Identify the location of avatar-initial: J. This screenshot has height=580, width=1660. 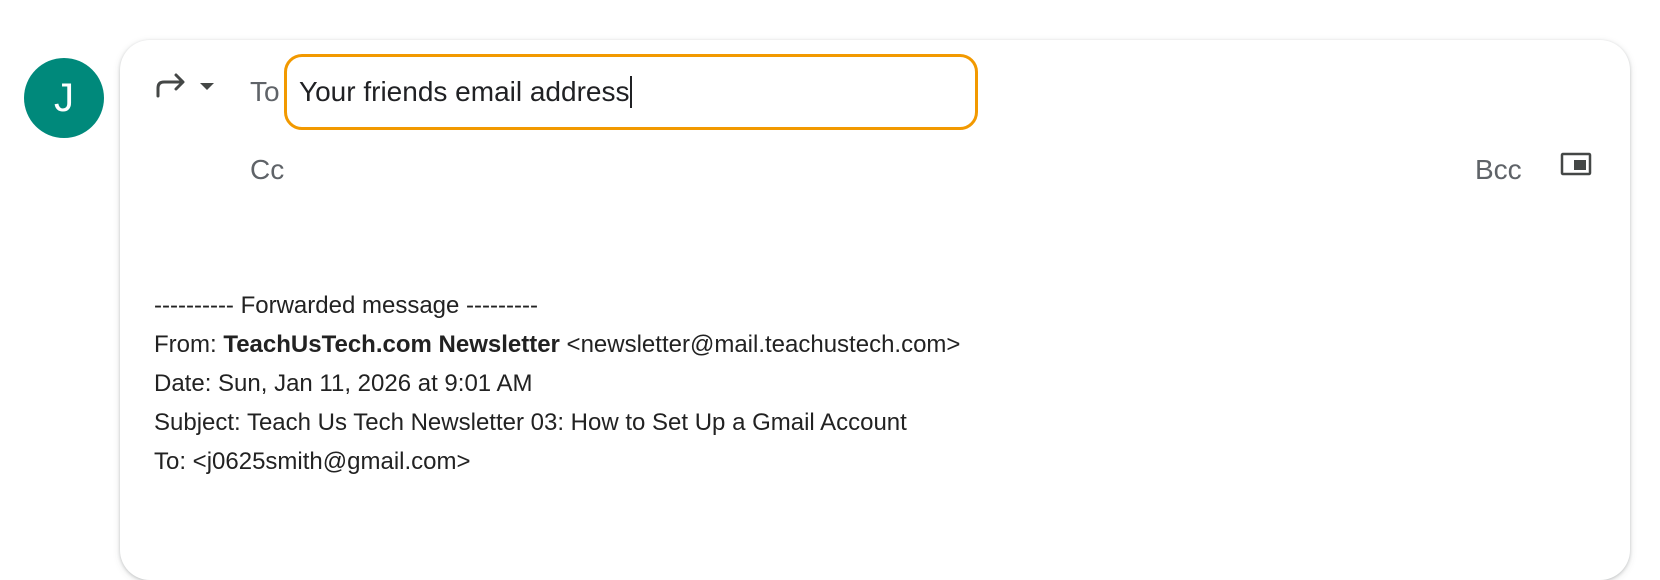
(64, 97).